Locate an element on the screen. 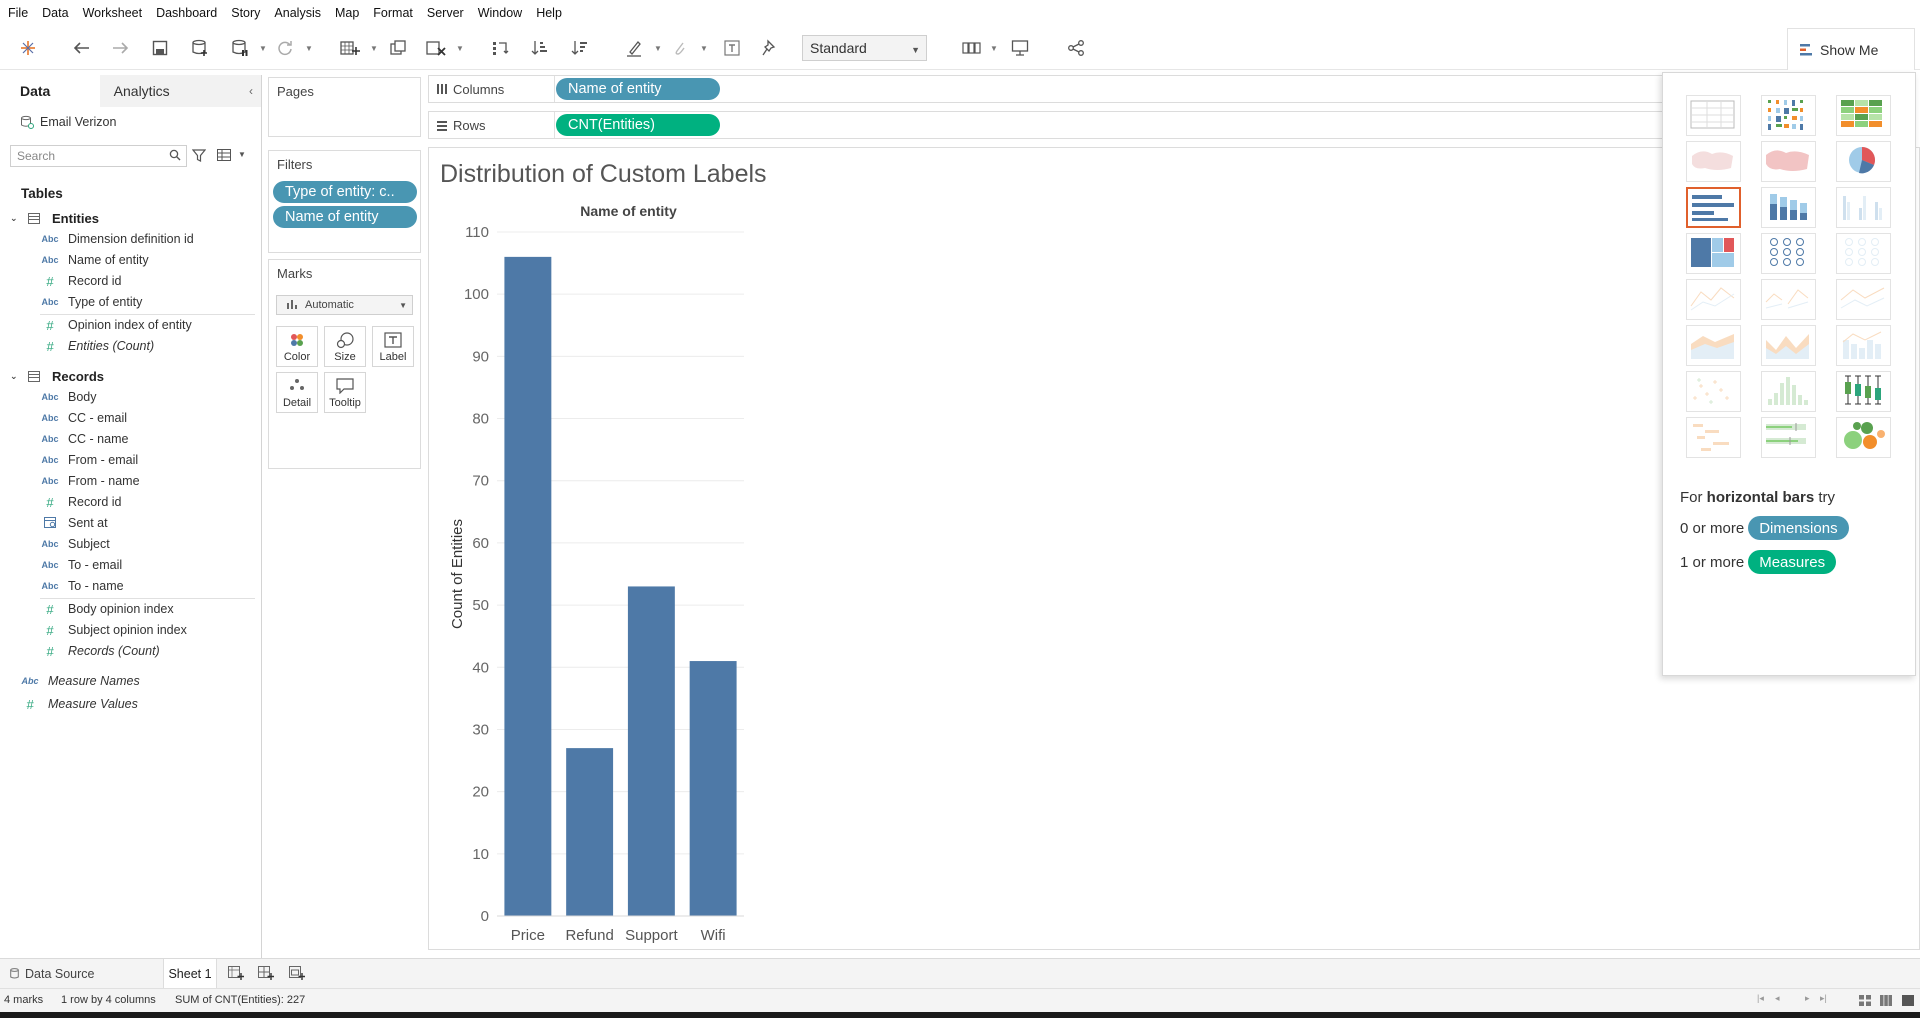  menu-map: Map is located at coordinates (347, 13).